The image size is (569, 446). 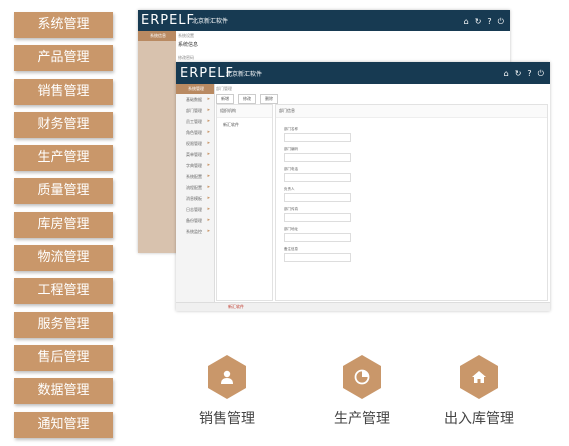 I want to click on menu-item-aftersales: 售后管理, so click(x=63, y=357).